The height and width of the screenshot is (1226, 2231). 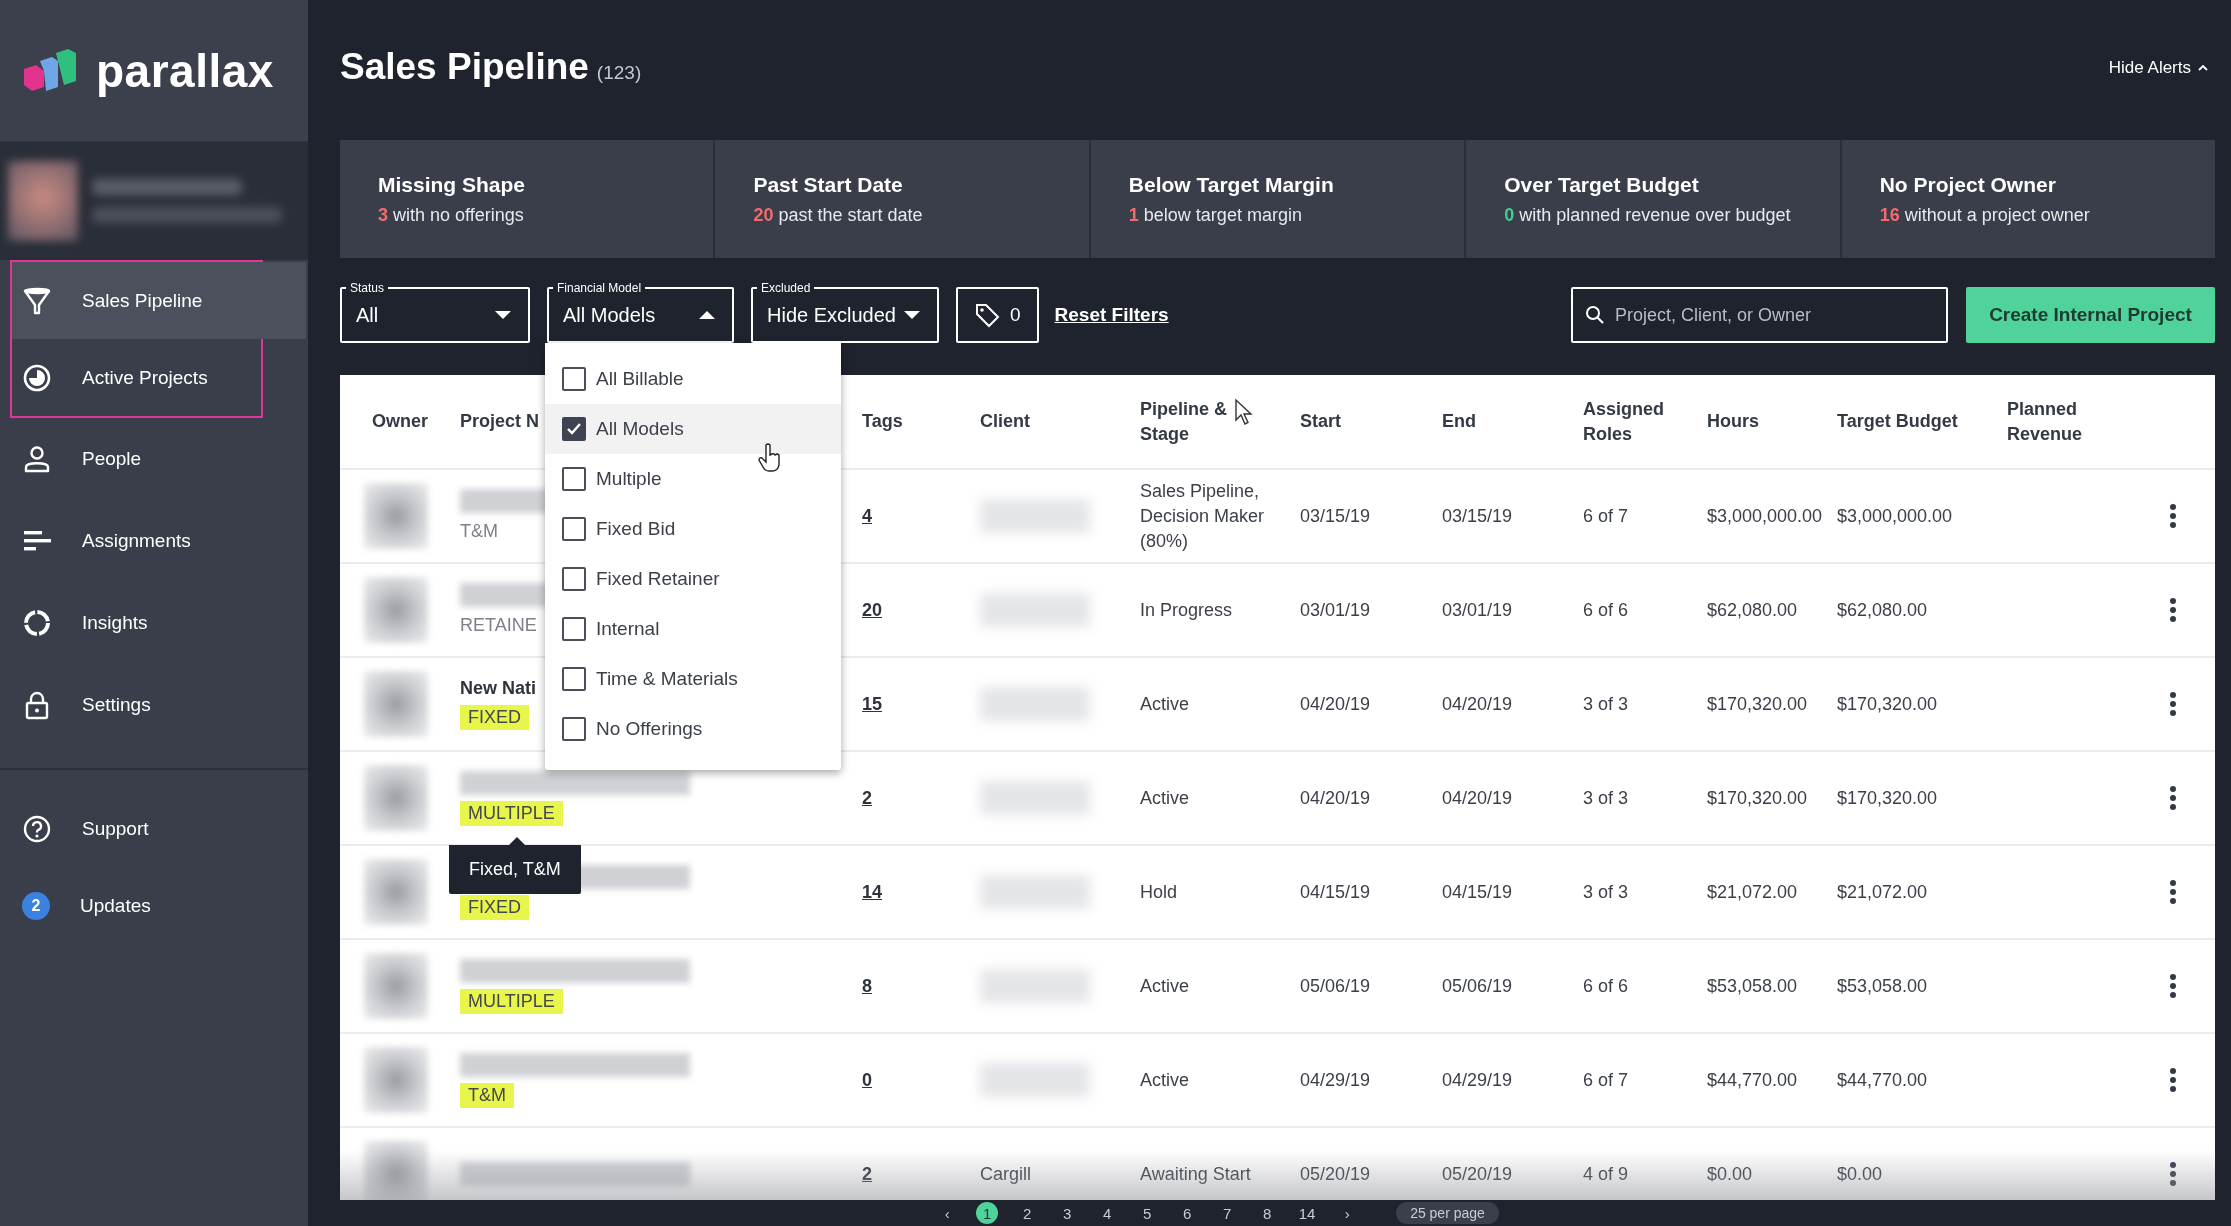 I want to click on column-header: Planned Revenue, so click(x=2086, y=421).